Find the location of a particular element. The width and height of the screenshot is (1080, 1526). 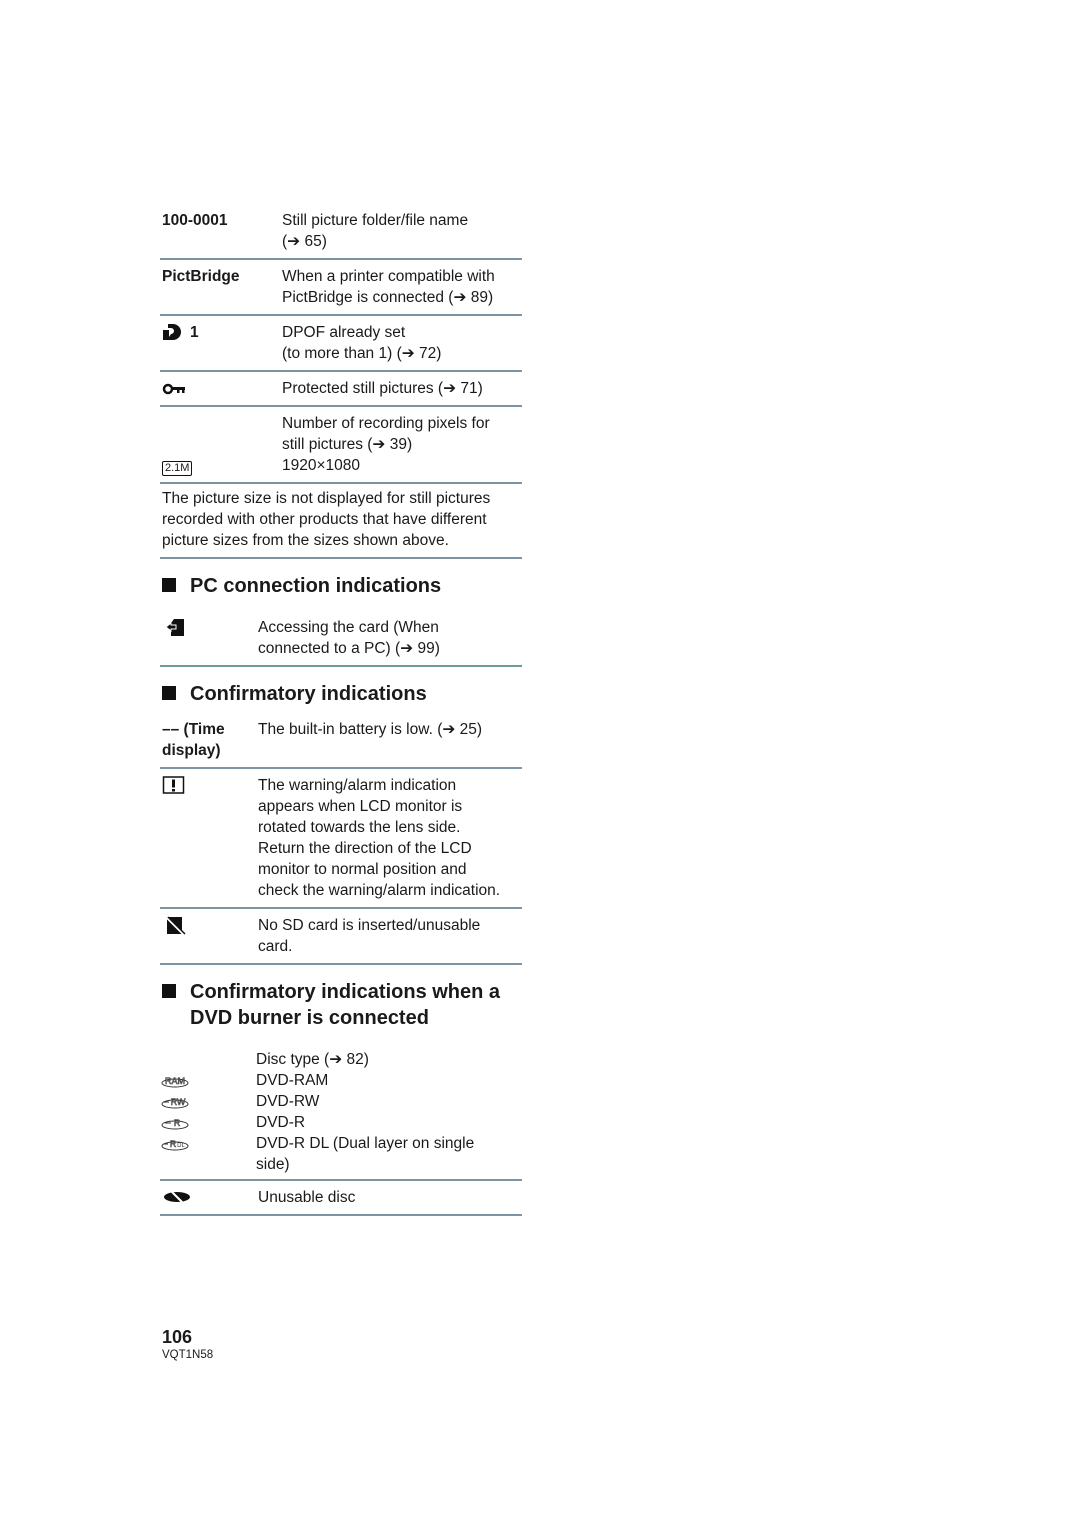

section-heading-pc-connection: PC connection indications is located at coordinates (341, 586).